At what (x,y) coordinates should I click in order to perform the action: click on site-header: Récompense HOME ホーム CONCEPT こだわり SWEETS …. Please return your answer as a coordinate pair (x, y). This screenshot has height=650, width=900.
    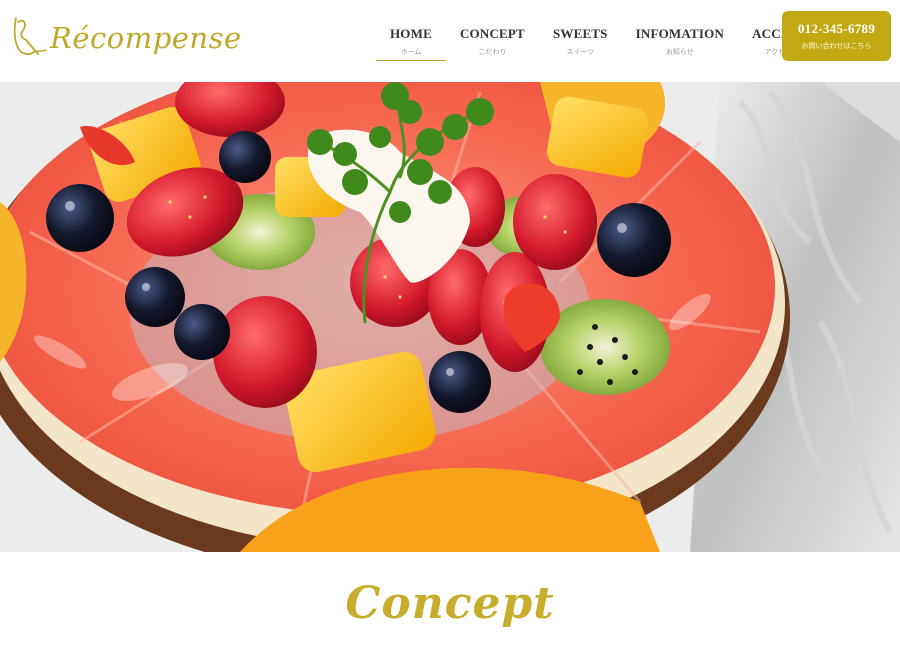
    Looking at the image, I should click on (450, 41).